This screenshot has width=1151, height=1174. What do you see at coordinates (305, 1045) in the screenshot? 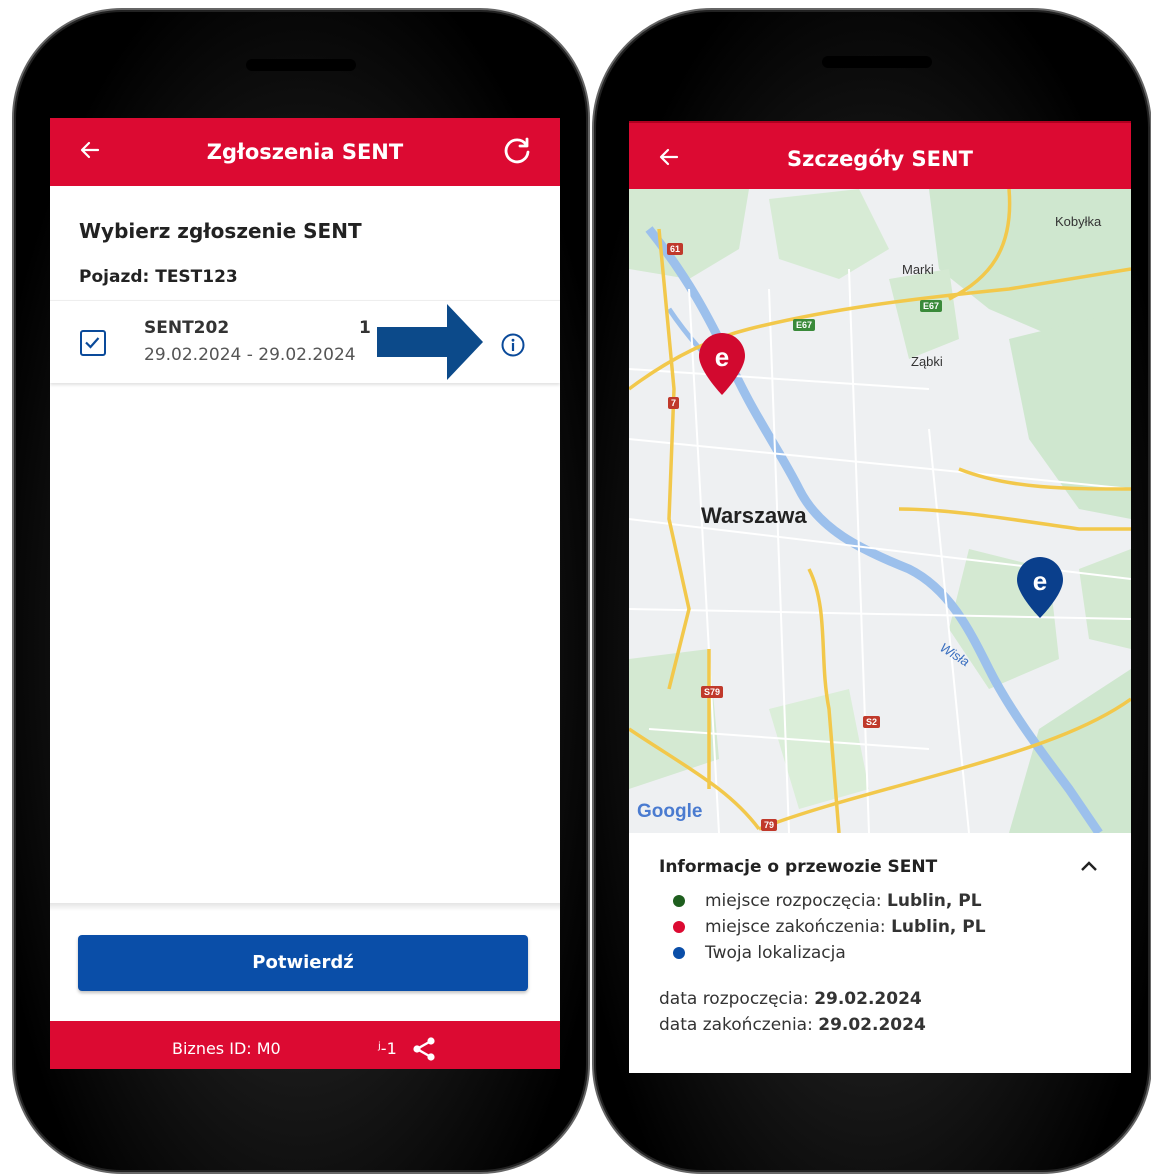
I see `footer-bar: Biznes ID: M0 ʲ-1` at bounding box center [305, 1045].